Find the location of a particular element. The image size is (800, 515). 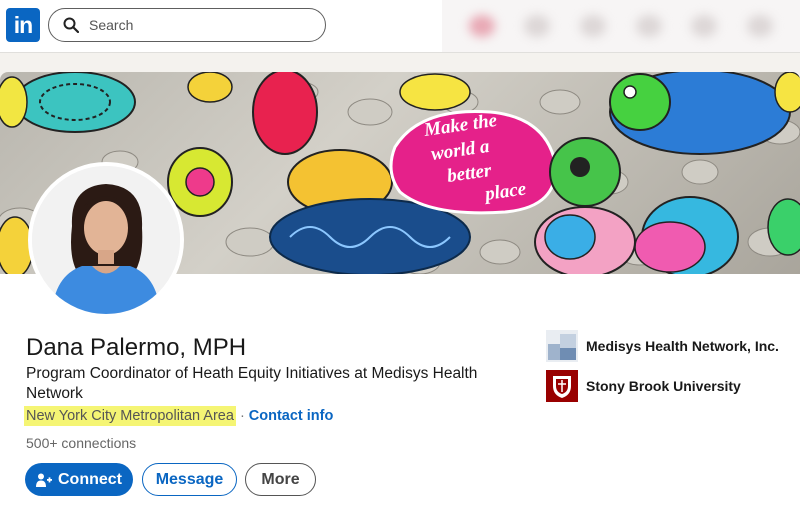

linkedin-logo-icon: in is located at coordinates (23, 25).